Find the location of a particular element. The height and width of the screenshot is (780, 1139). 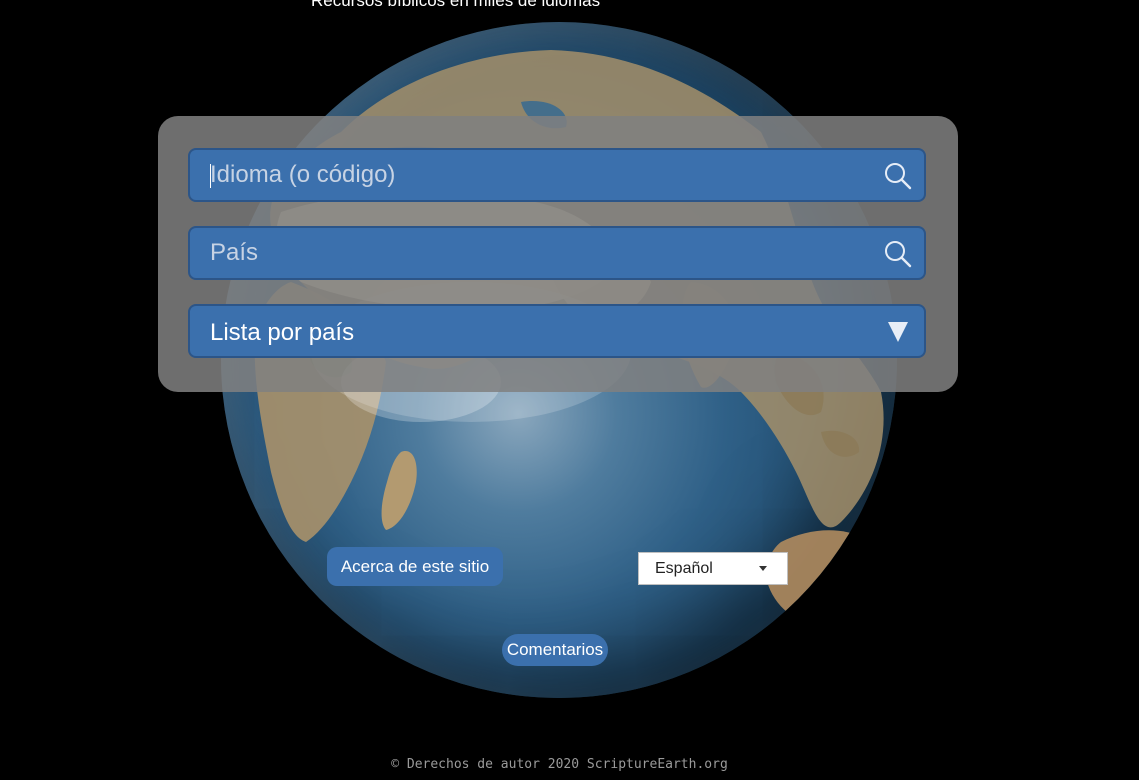

country-search-field is located at coordinates (557, 253).